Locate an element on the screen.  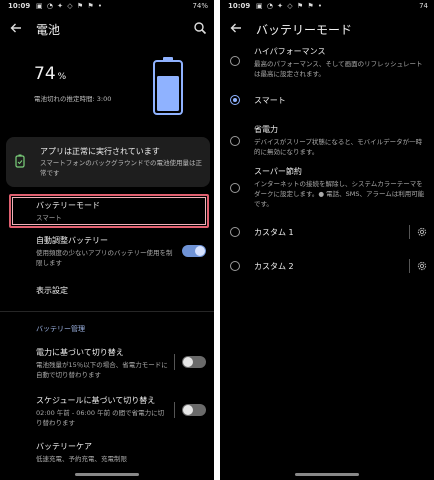
adaptive-battery-title: 自動調整バッテリー is located at coordinates (72, 240).